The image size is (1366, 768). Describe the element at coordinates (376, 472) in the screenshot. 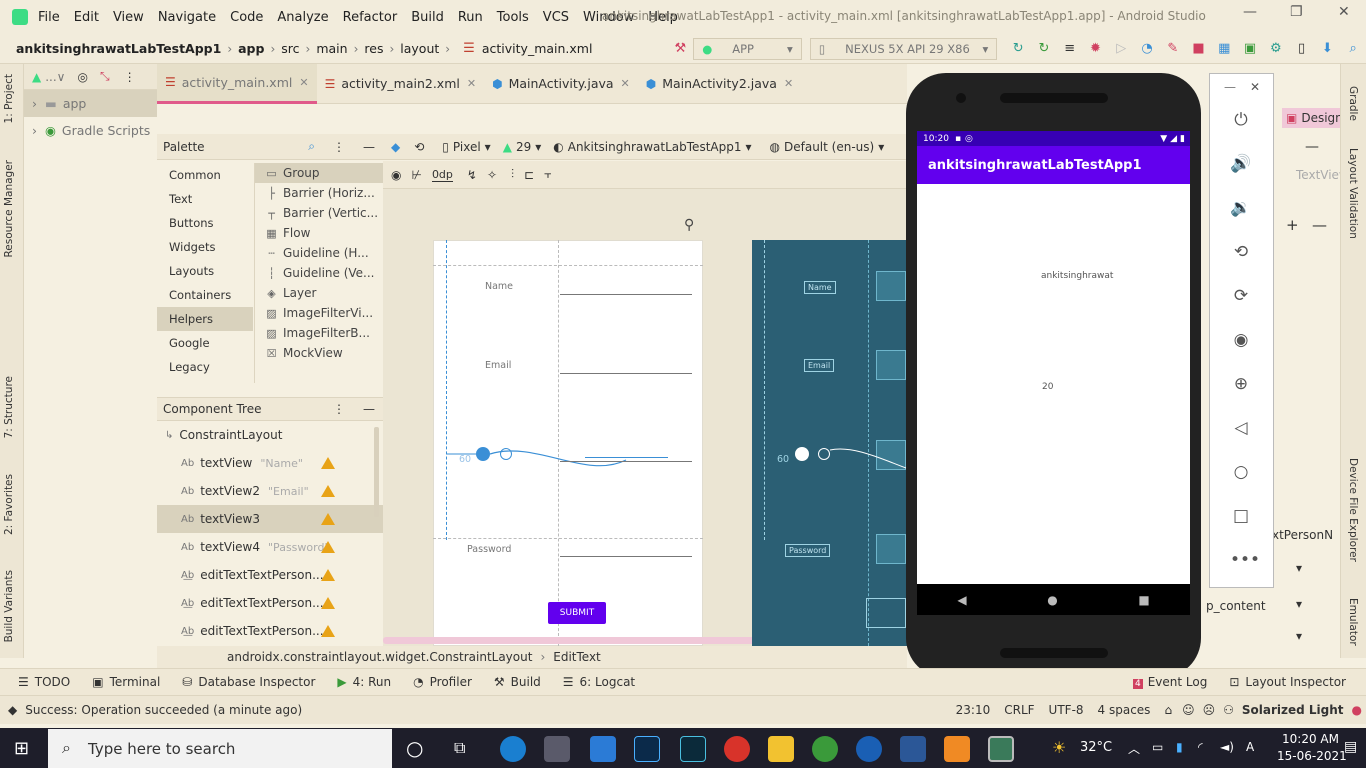

I see `scrollbar` at that location.